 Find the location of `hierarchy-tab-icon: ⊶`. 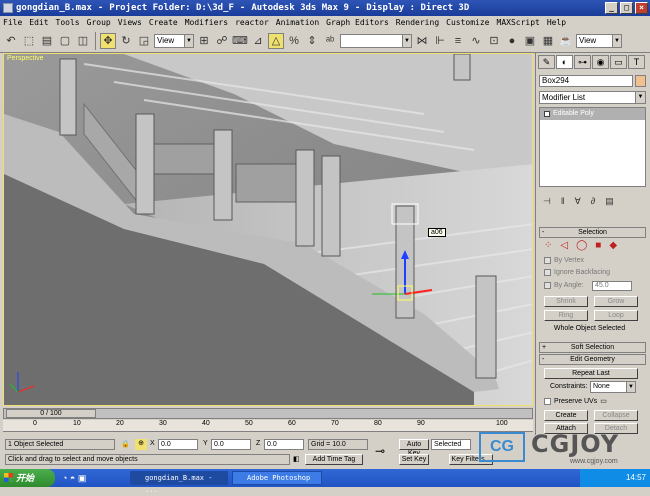

hierarchy-tab-icon: ⊶ is located at coordinates (582, 62).